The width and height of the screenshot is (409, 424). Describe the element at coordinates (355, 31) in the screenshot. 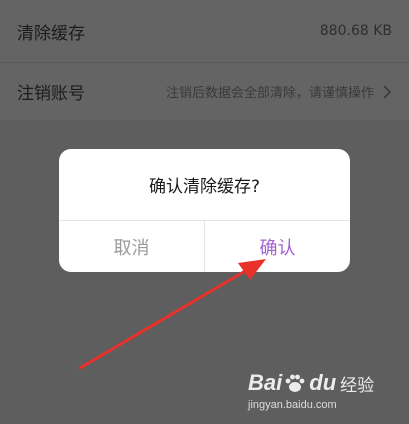

I see `cache-size-value: 880.68 KB` at that location.